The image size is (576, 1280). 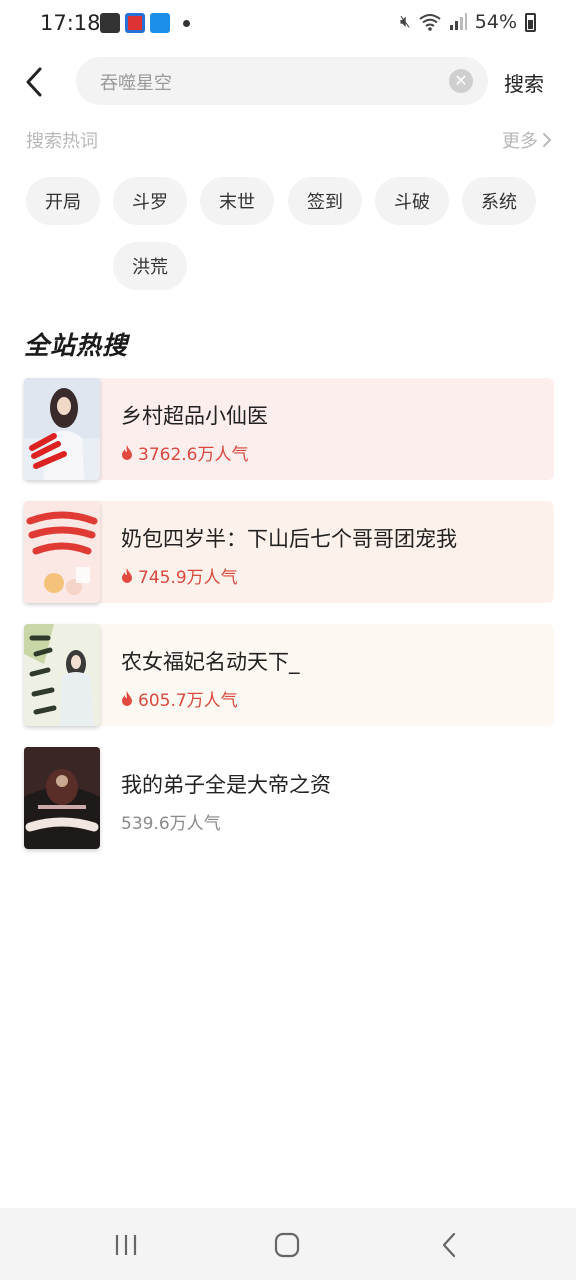 I want to click on more-link: 更多, so click(x=527, y=140).